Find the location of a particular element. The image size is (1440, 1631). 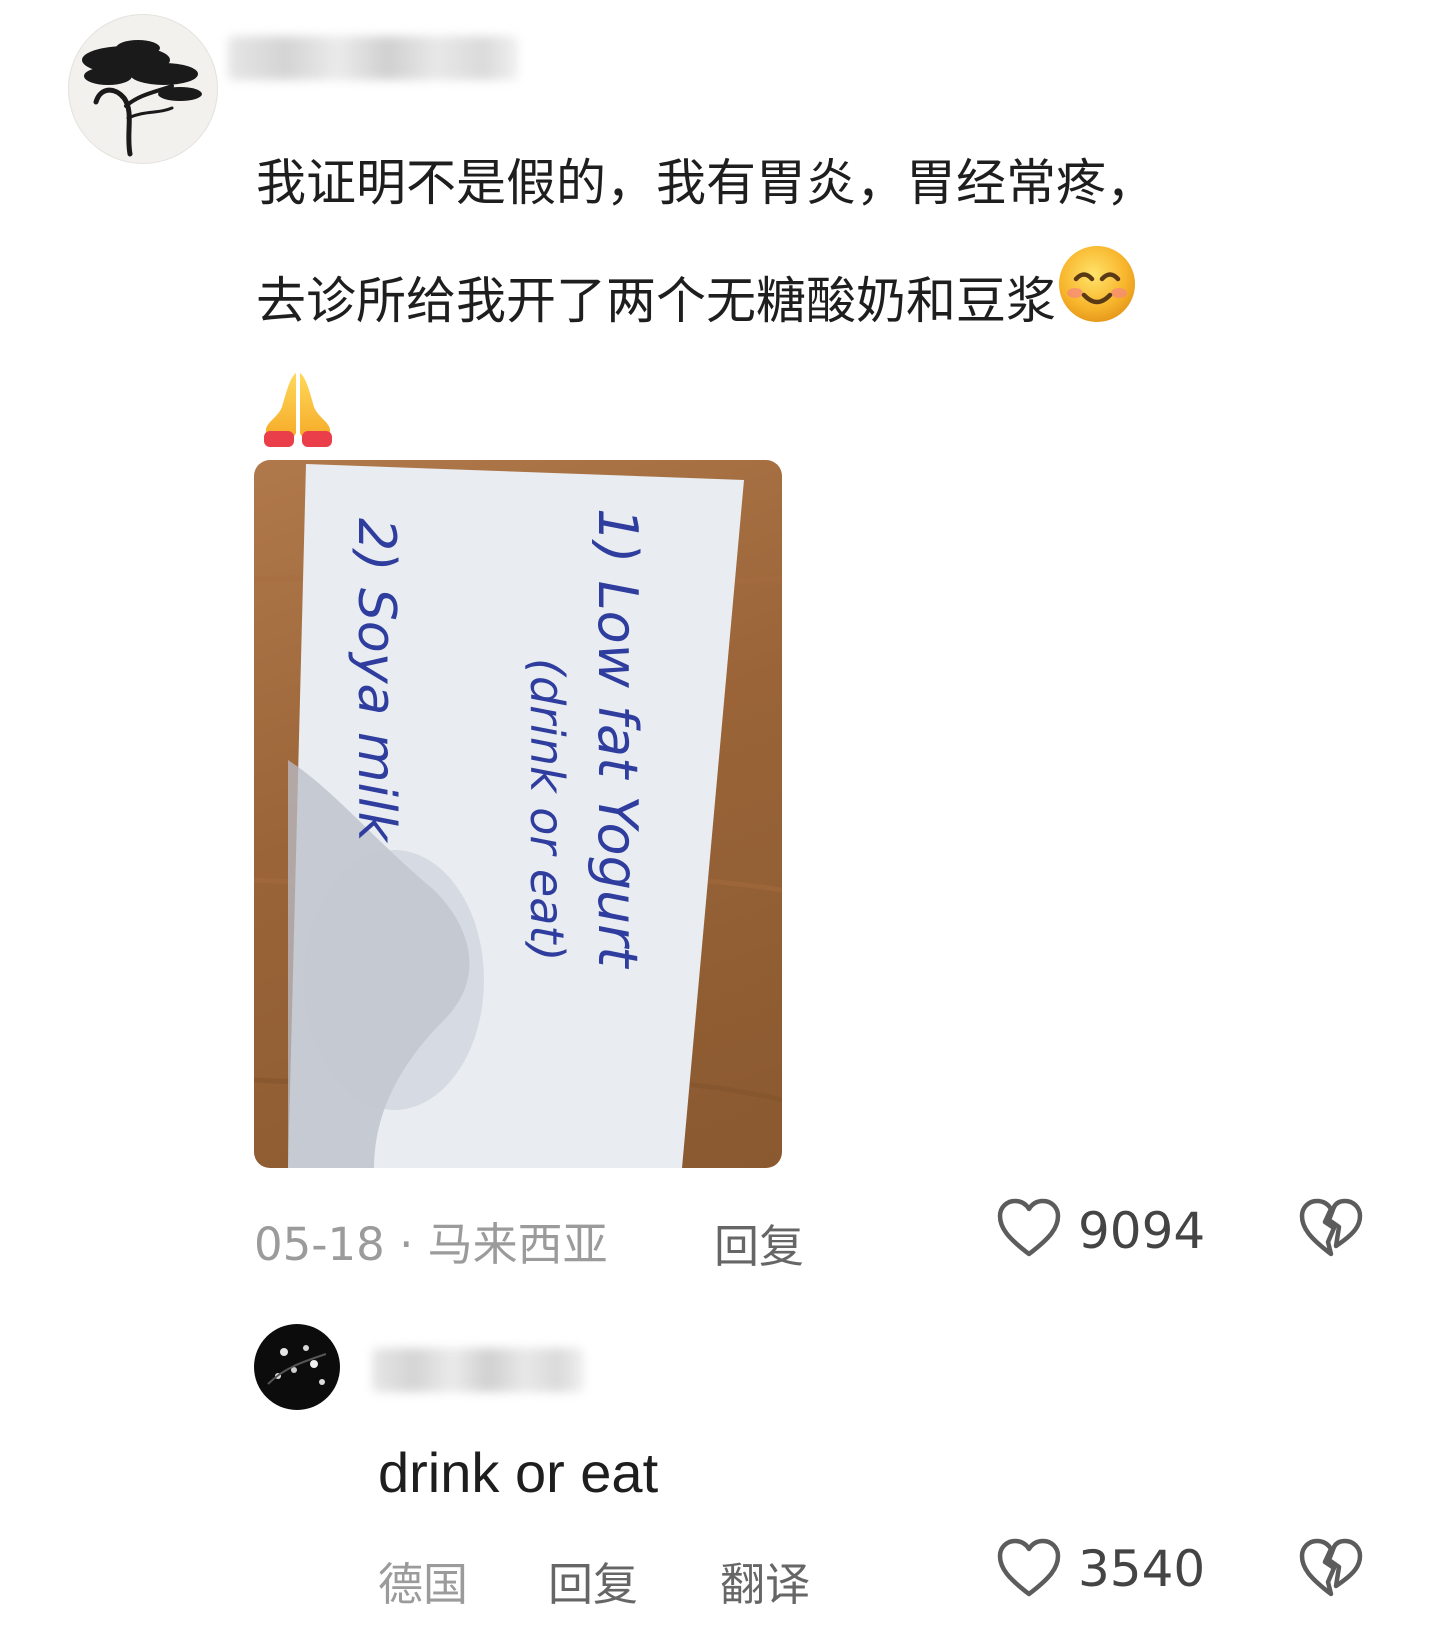

note-line-2: (drink or eat) is located at coordinates (547, 809).